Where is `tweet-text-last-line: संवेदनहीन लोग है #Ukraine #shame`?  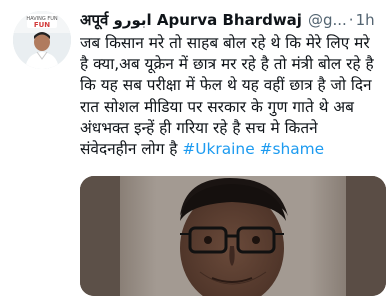
tweet-text-last-line: संवेदनहीन लोग है #Ukraine #shame is located at coordinates (233, 149).